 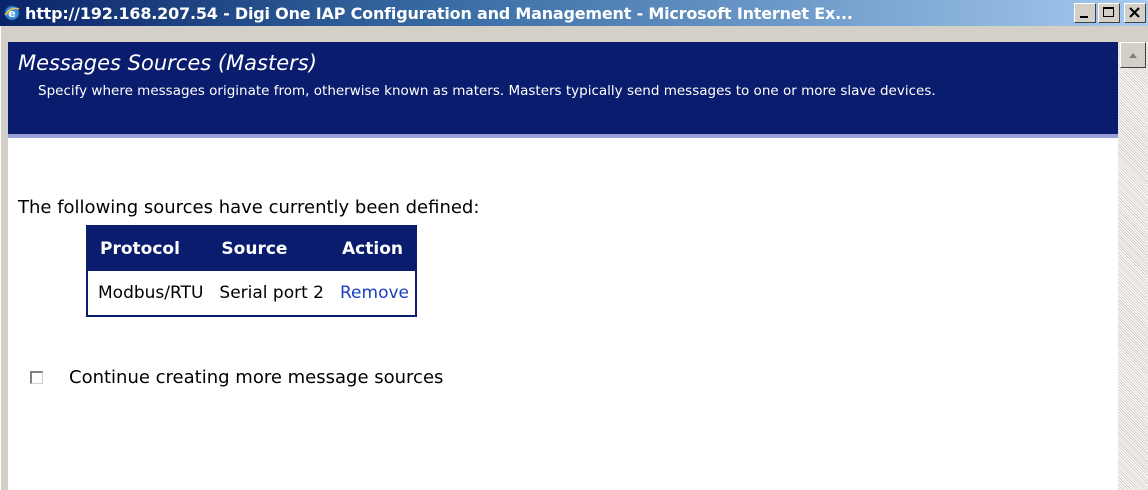 I want to click on close-icon, so click(x=1135, y=13).